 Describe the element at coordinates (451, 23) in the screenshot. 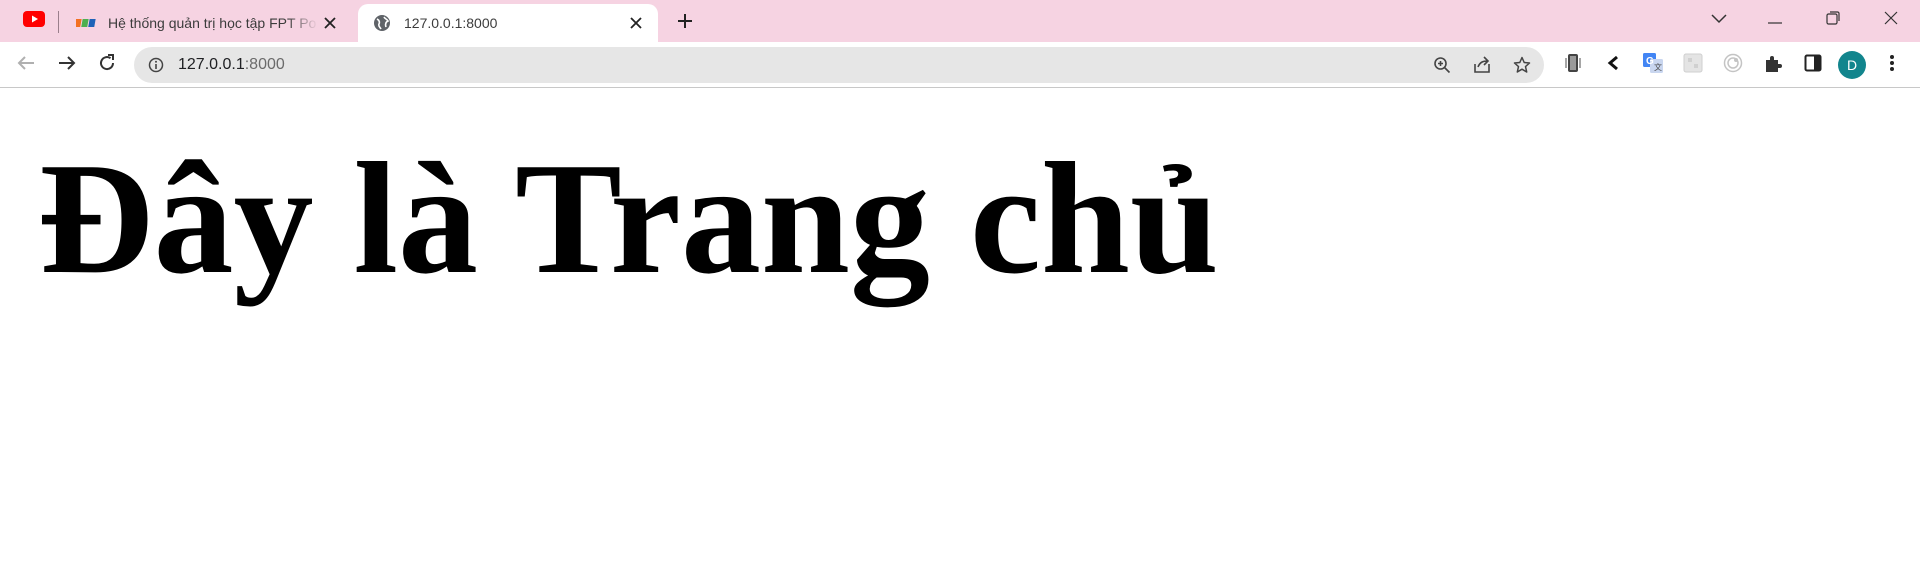

I see `tab-title: 127.0.0.1:8000` at that location.